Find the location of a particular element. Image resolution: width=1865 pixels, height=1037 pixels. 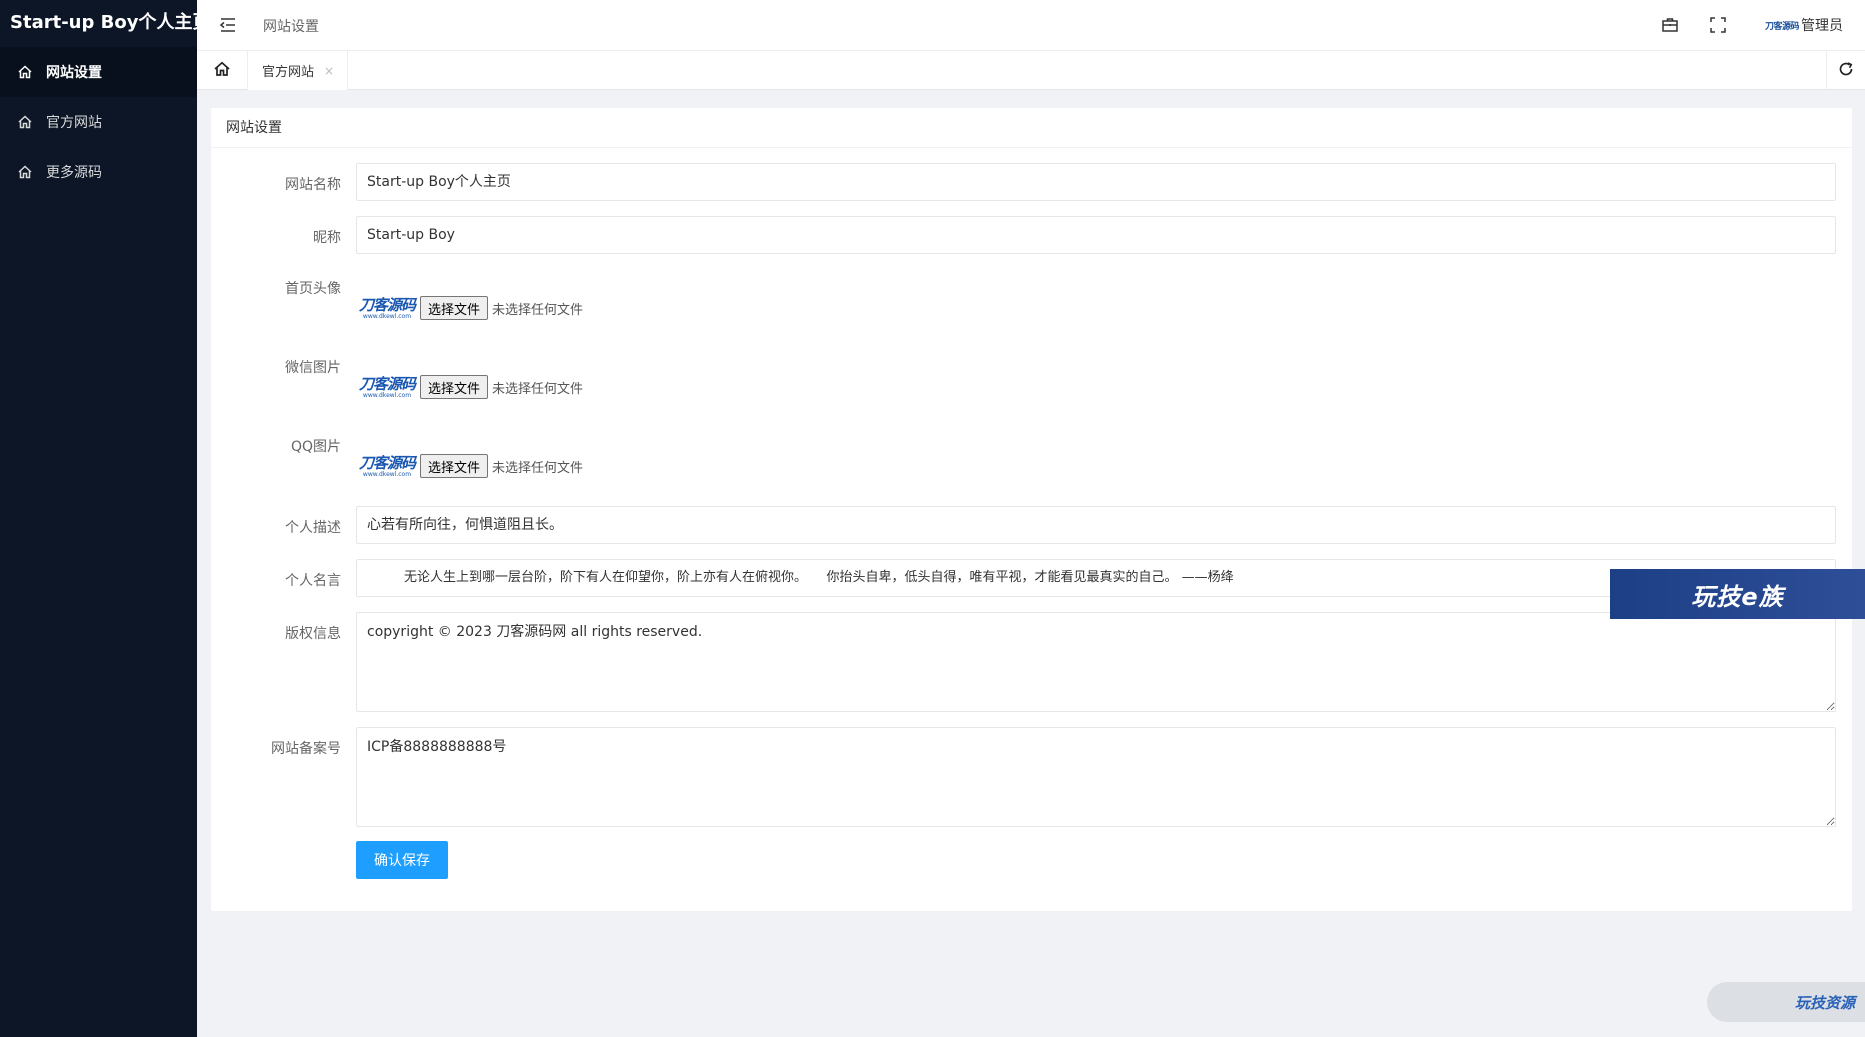

icp-textarea: ICP备8888888888号 is located at coordinates (1096, 777).